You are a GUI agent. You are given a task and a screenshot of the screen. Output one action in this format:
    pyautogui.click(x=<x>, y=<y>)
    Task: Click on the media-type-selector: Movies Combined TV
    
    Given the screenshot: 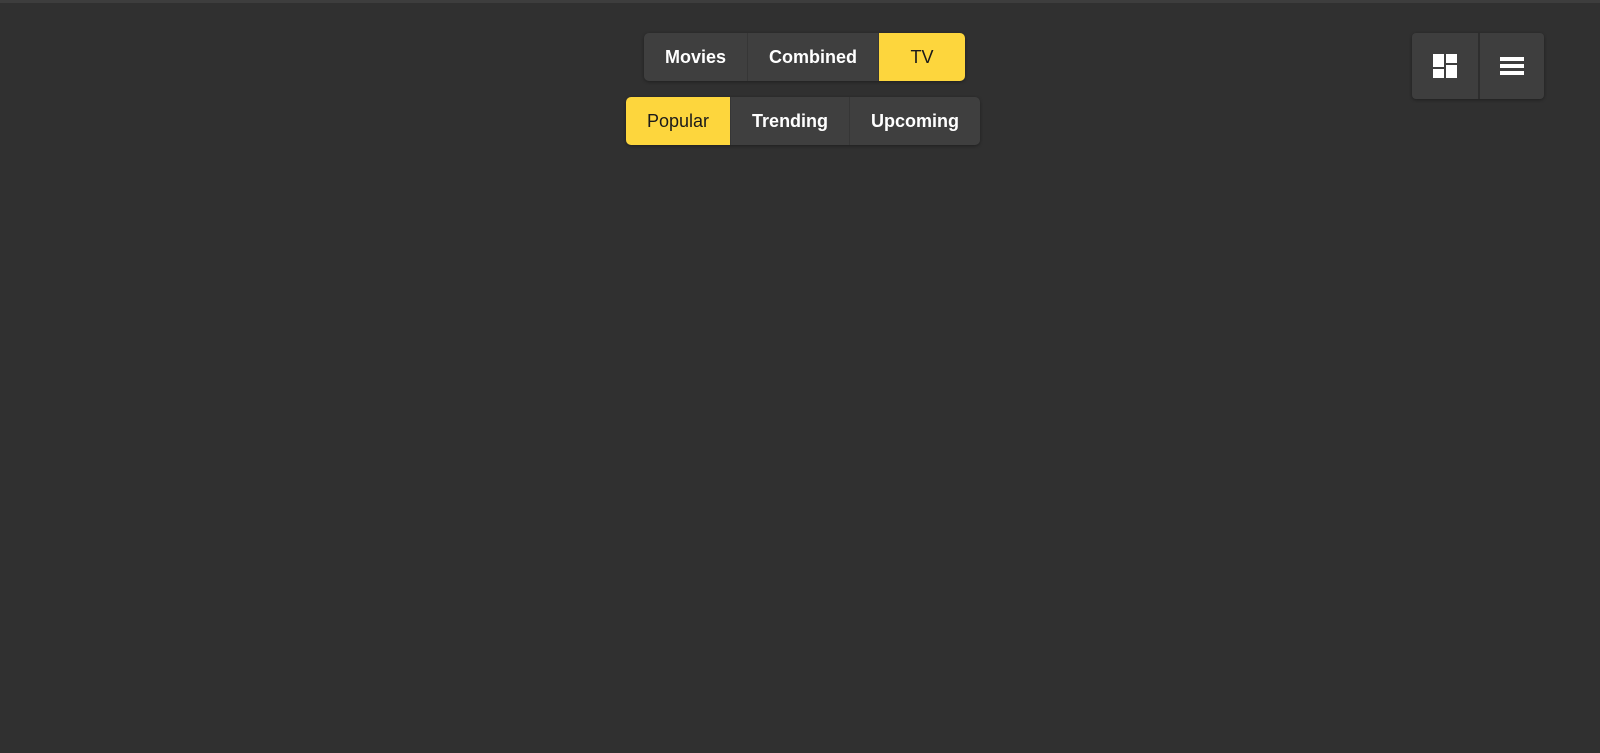 What is the action you would take?
    pyautogui.click(x=805, y=57)
    